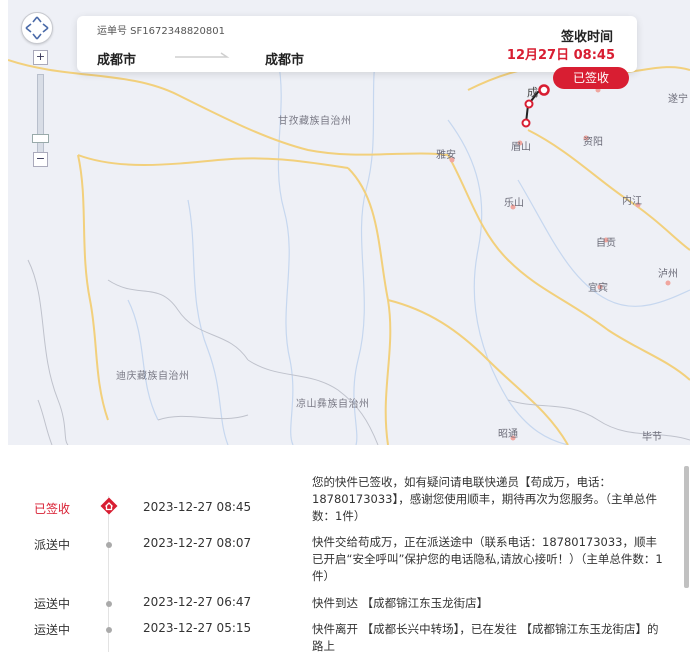 The width and height of the screenshot is (698, 655). What do you see at coordinates (40, 159) in the screenshot?
I see `zoom-out-button: −` at bounding box center [40, 159].